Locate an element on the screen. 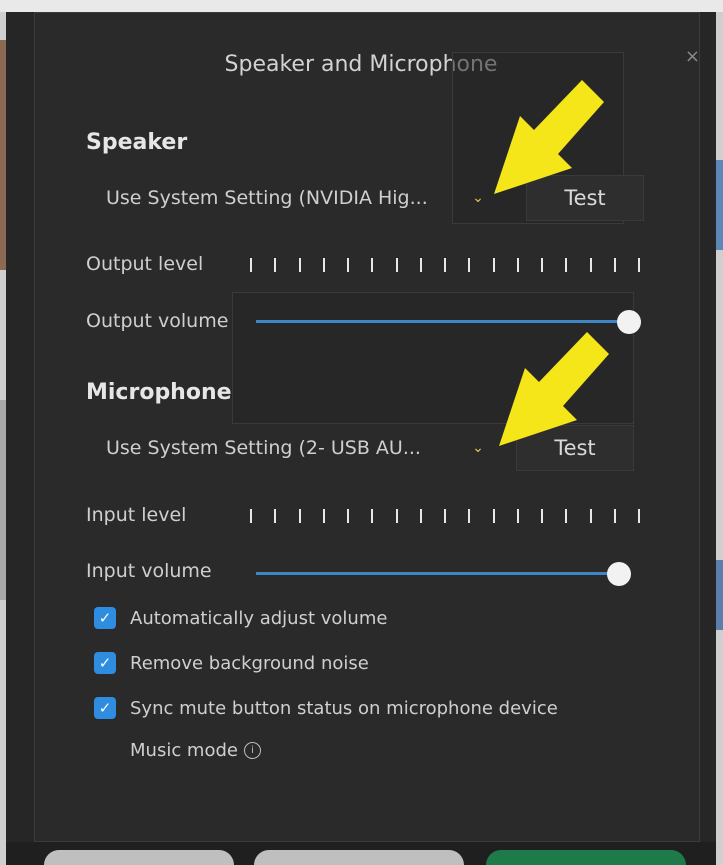  speaker-heading: Speaker is located at coordinates (137, 142).